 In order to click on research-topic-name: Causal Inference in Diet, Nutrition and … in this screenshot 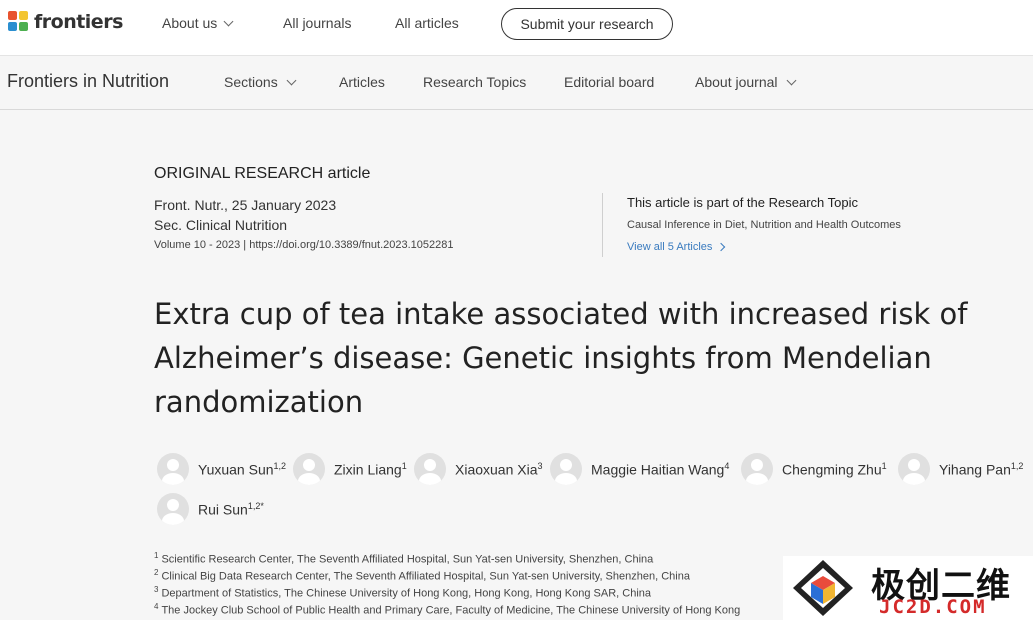, I will do `click(764, 225)`.